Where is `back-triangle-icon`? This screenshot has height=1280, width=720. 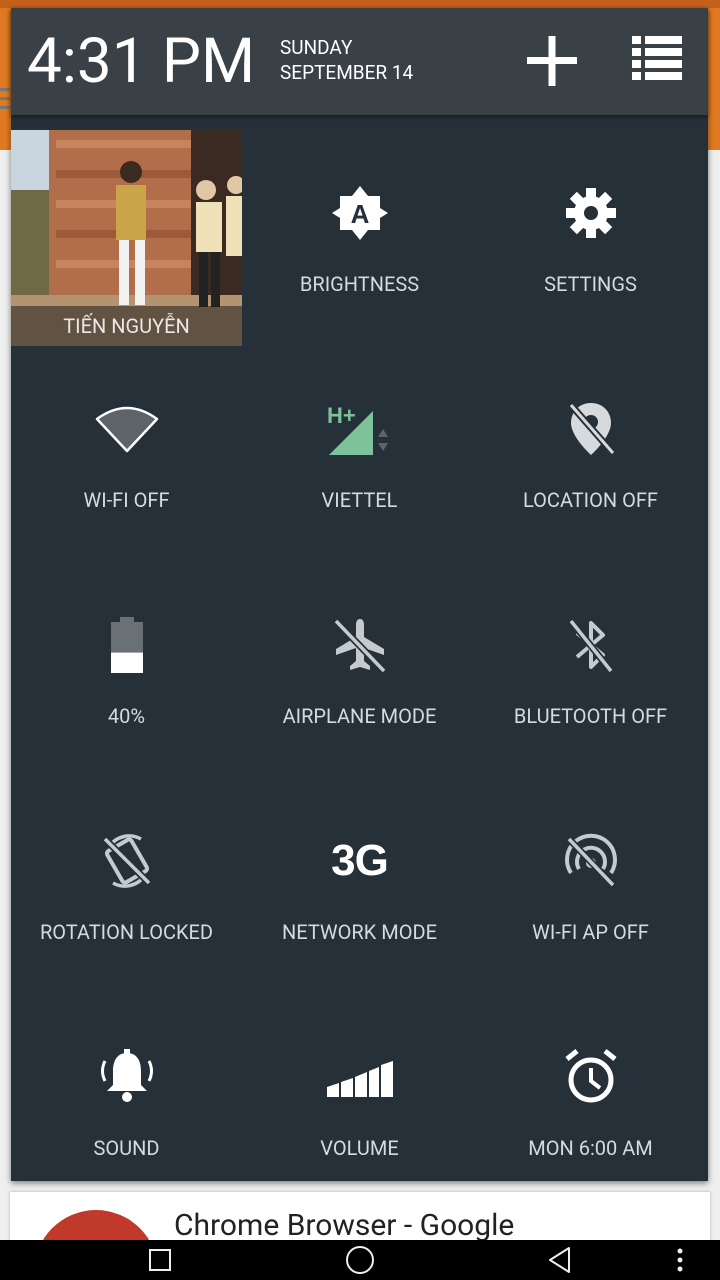 back-triangle-icon is located at coordinates (559, 1260).